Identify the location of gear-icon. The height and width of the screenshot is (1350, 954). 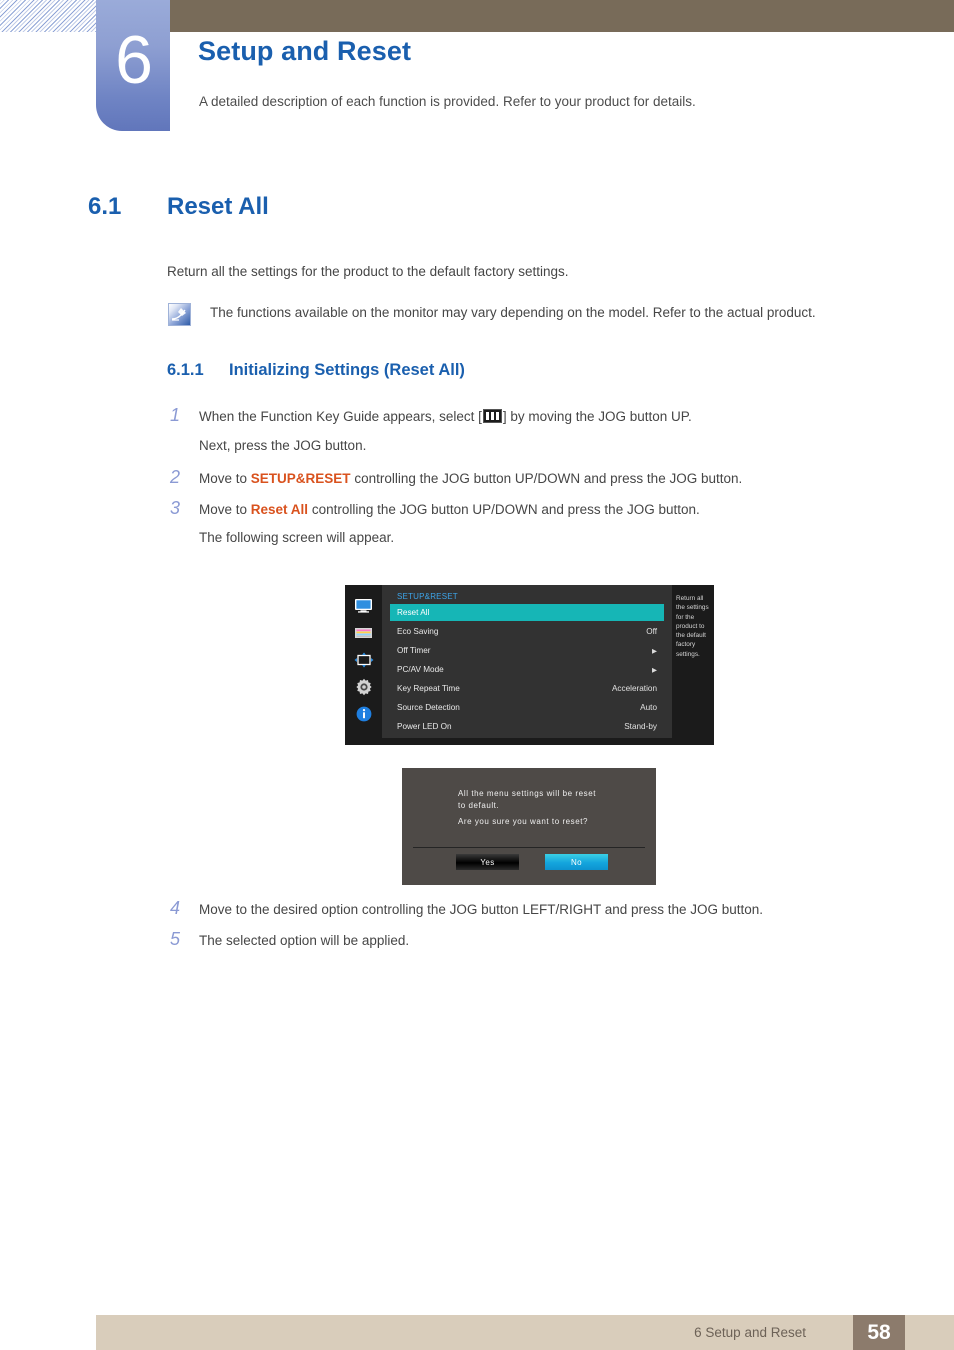
(364, 686).